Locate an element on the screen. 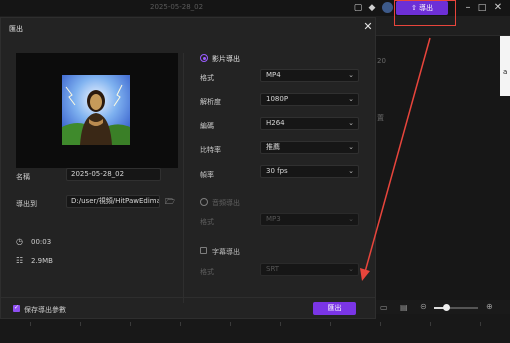  right-panel-white-area is located at coordinates (505, 66).